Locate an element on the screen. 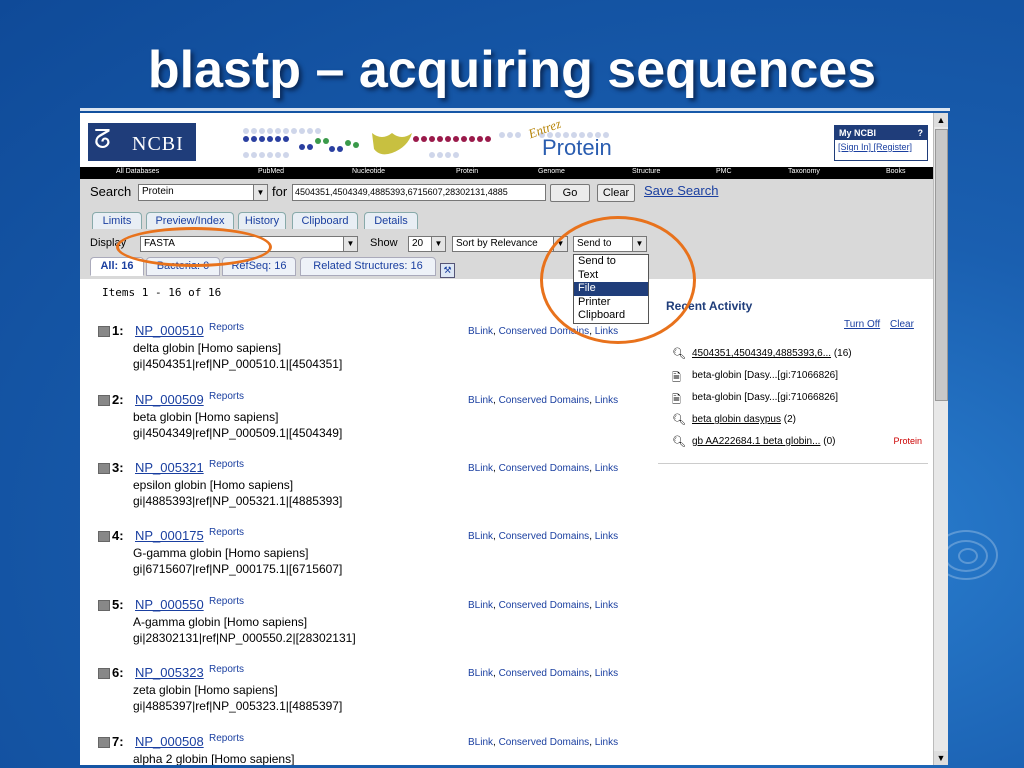  sign-in-link: [Sign In] is located at coordinates (854, 147).